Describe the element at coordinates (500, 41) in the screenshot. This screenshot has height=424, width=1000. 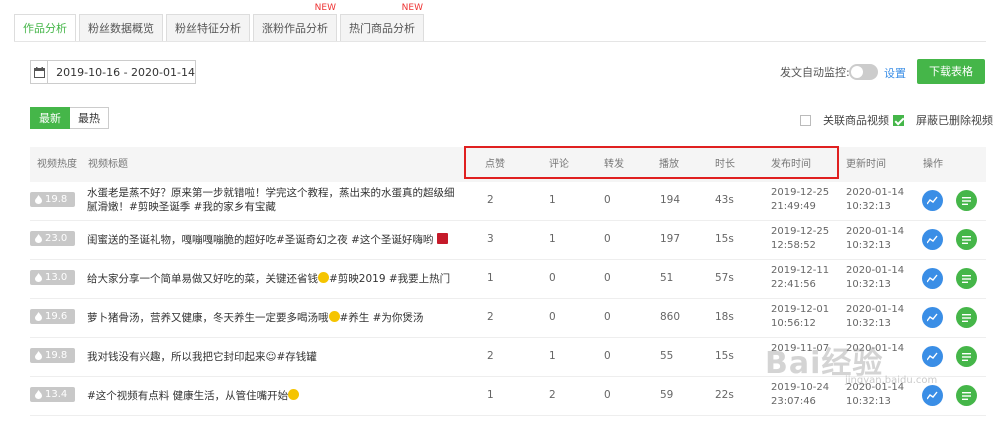
I see `tab-divider` at that location.